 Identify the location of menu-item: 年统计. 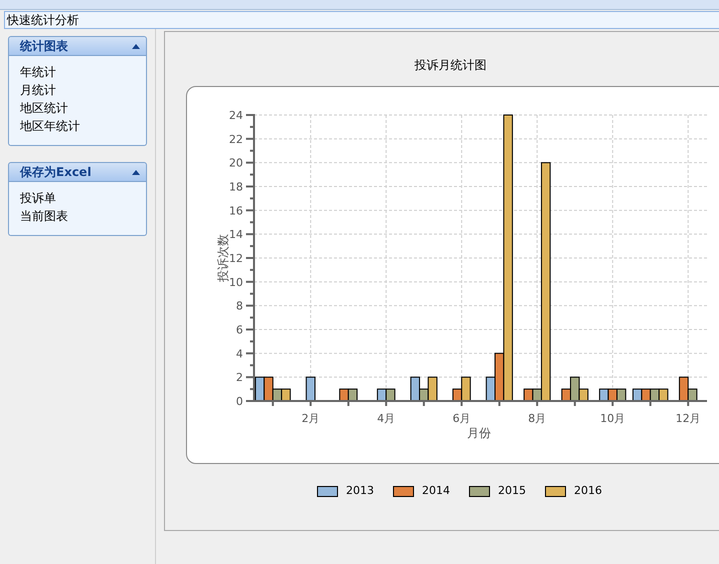
(77, 72).